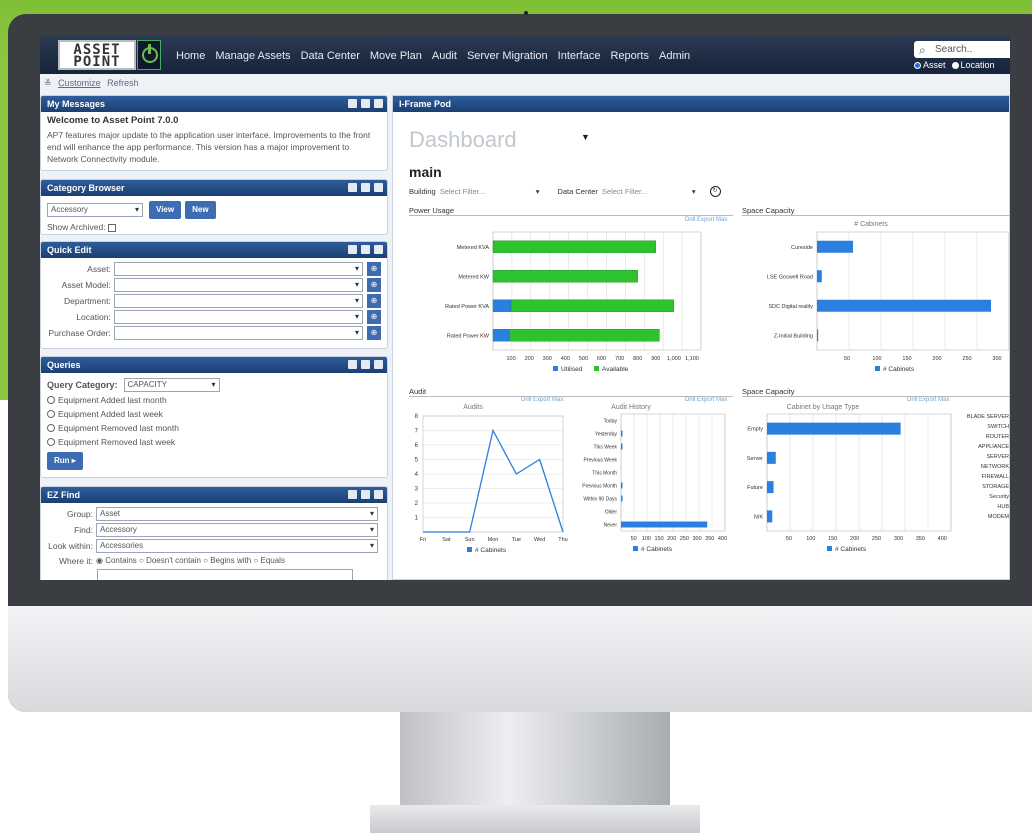  What do you see at coordinates (87, 301) in the screenshot?
I see `field-label: Department:` at bounding box center [87, 301].